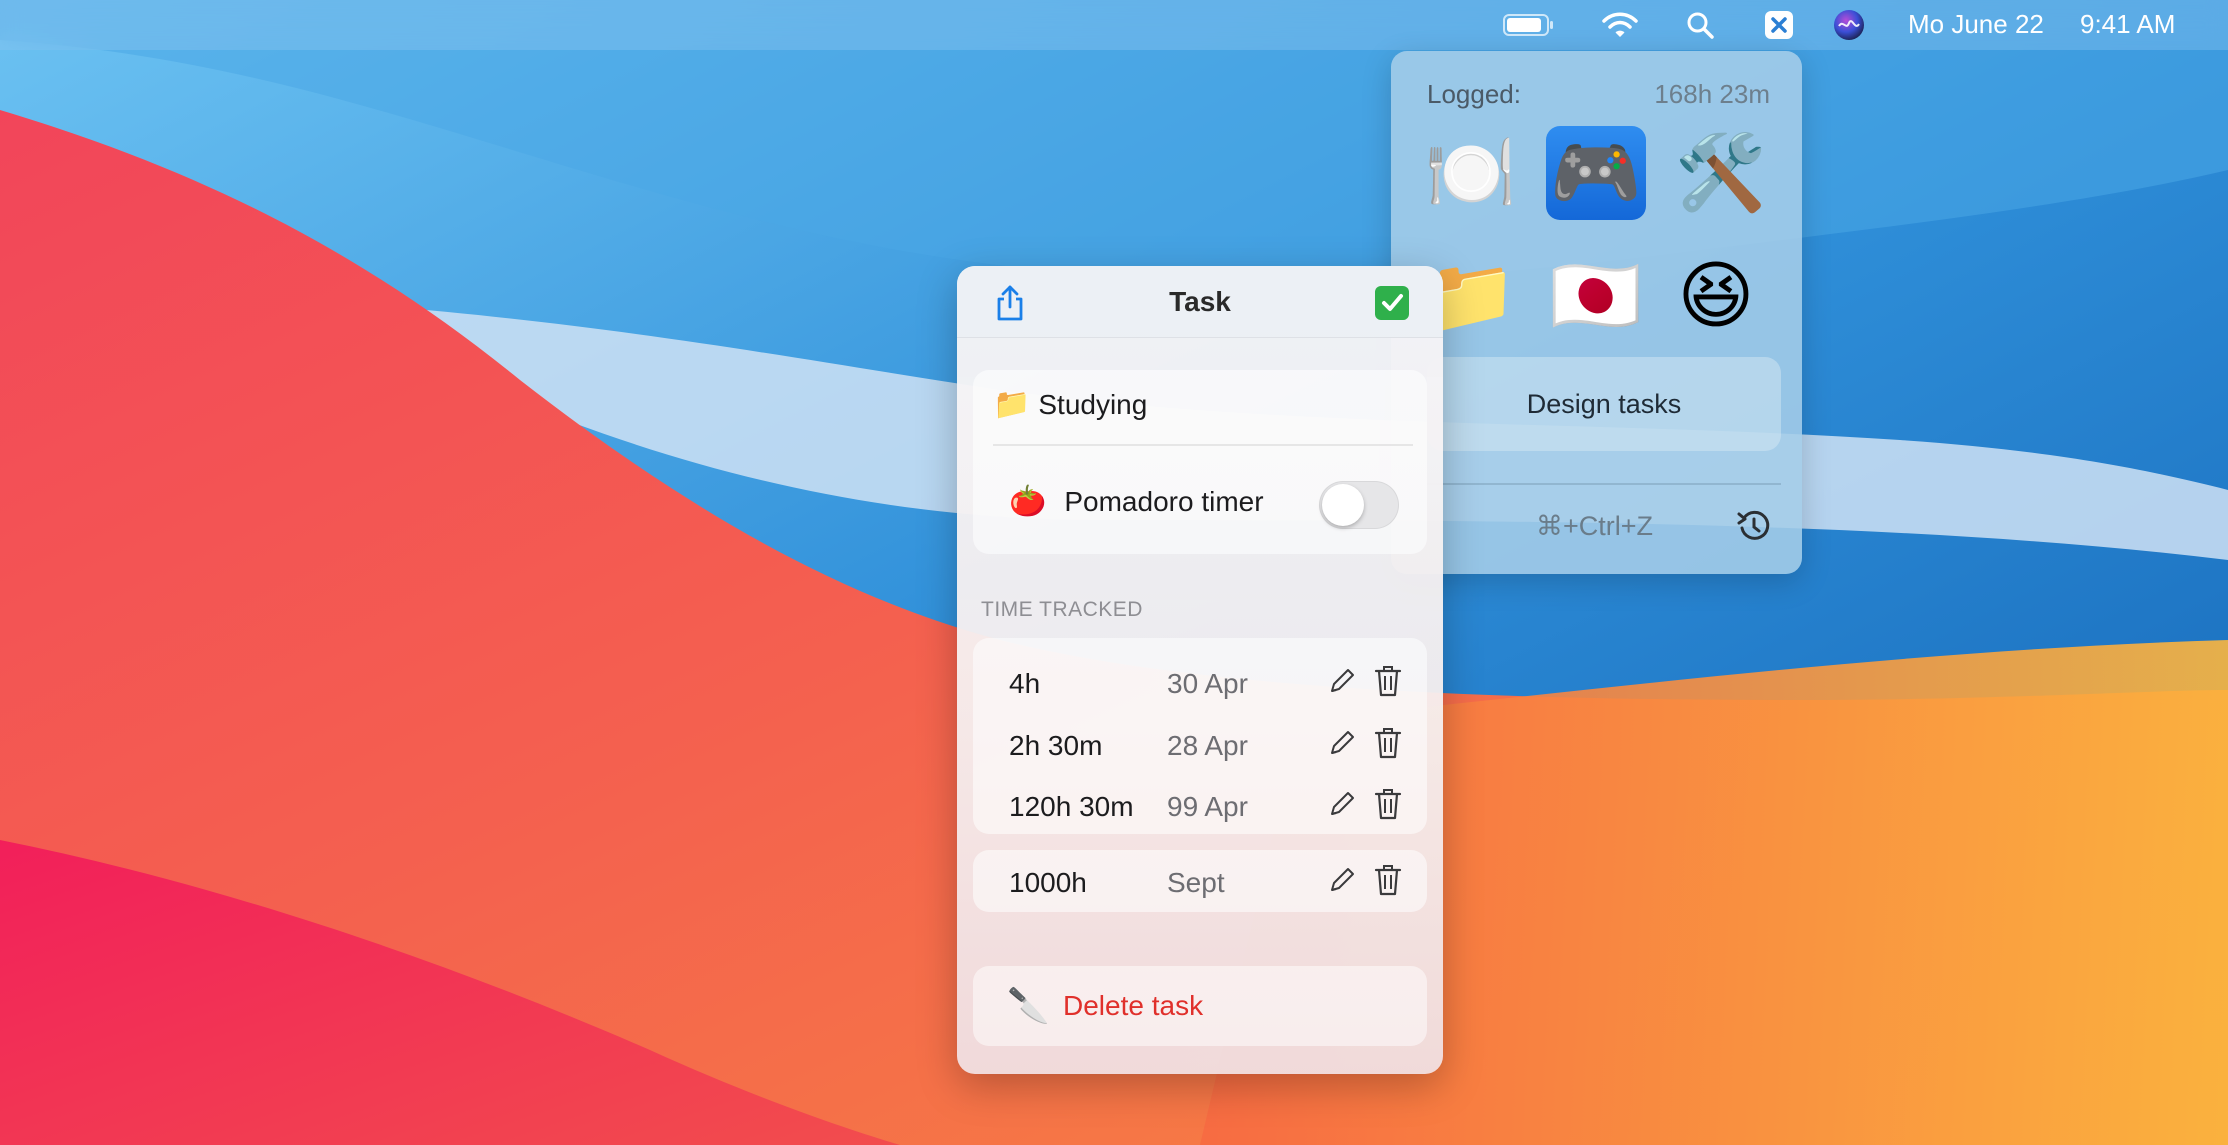 The height and width of the screenshot is (1145, 2228). What do you see at coordinates (1700, 25) in the screenshot?
I see `search-icon` at bounding box center [1700, 25].